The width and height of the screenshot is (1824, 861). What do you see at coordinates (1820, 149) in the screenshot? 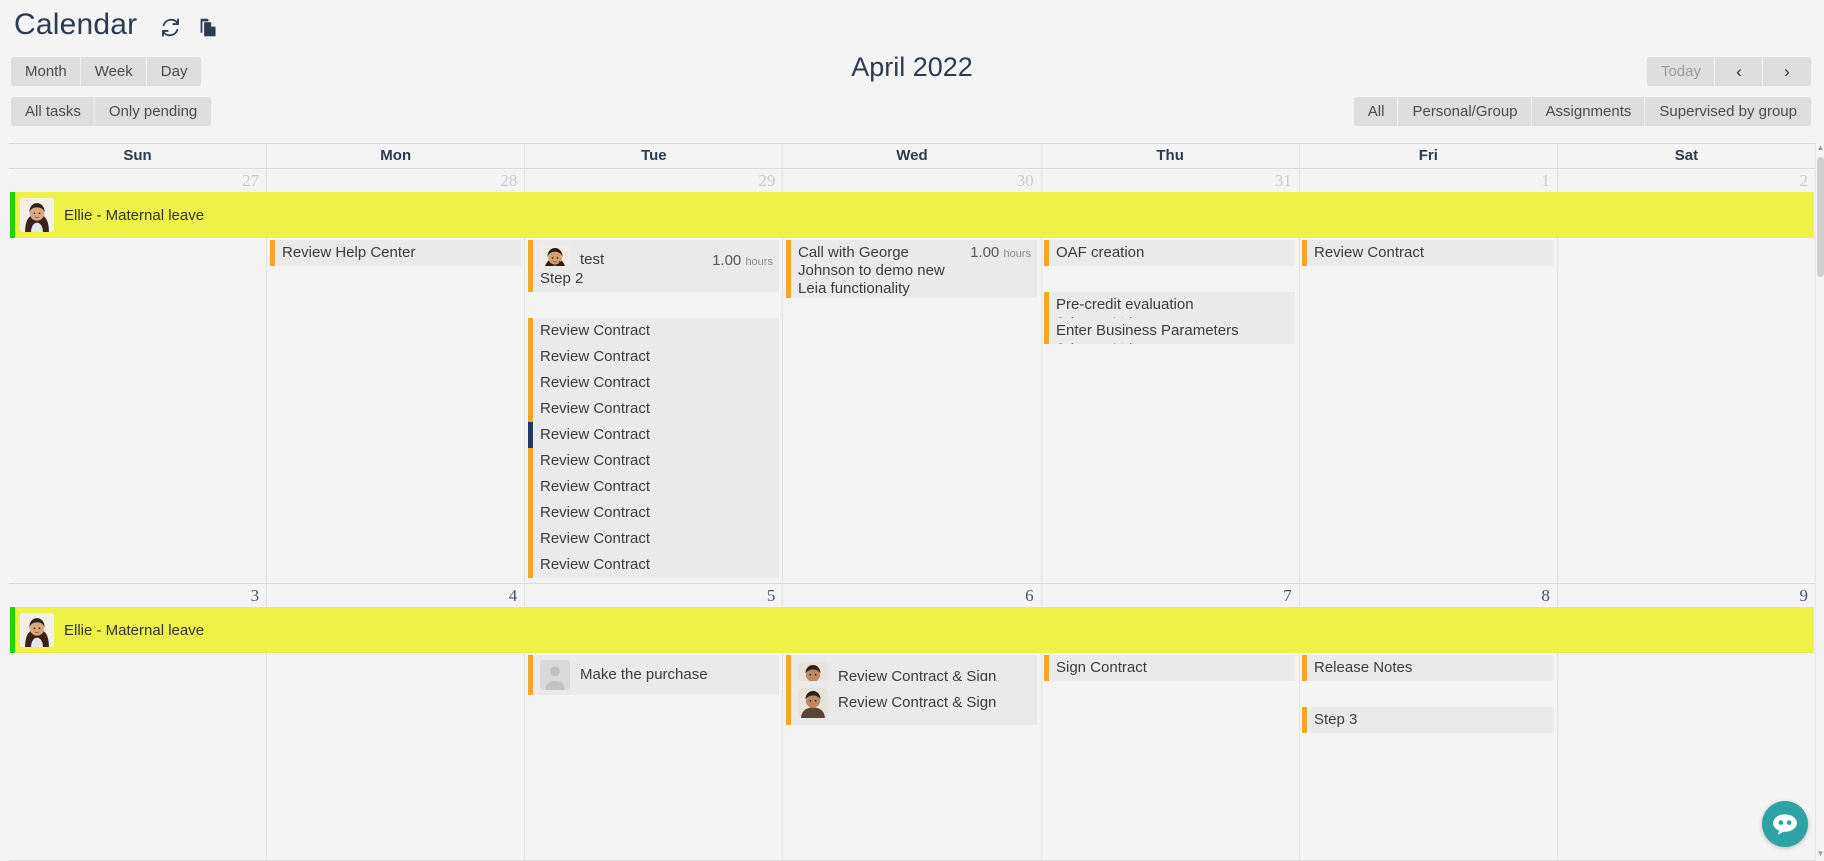
I see `scroll-up-arrow: ▲` at bounding box center [1820, 149].